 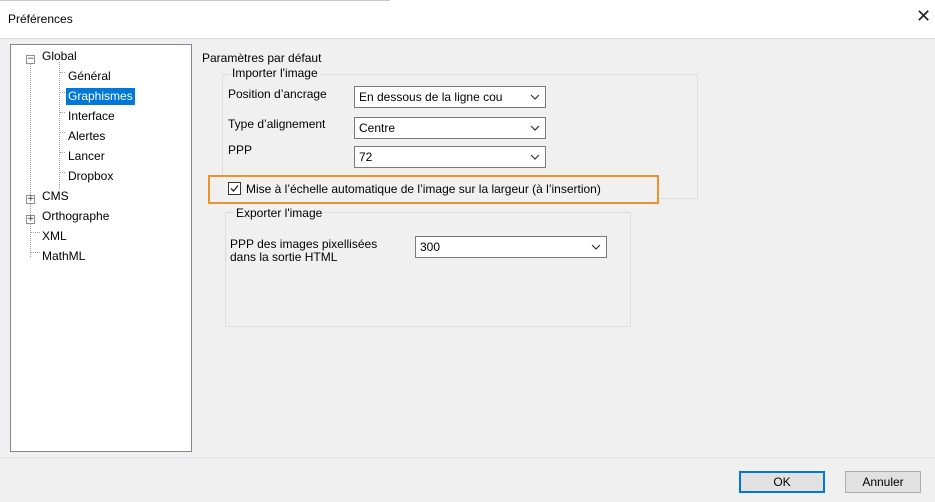 I want to click on anchor-position-select: En dessous de la ligne cou, so click(x=450, y=97).